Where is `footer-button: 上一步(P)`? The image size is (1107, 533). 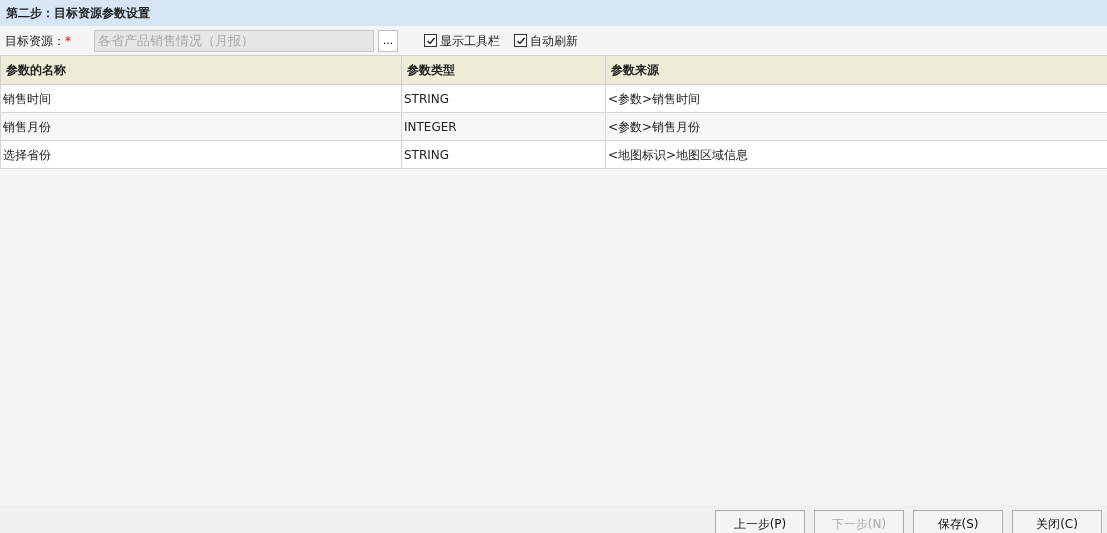
footer-button: 上一步(P) is located at coordinates (760, 521).